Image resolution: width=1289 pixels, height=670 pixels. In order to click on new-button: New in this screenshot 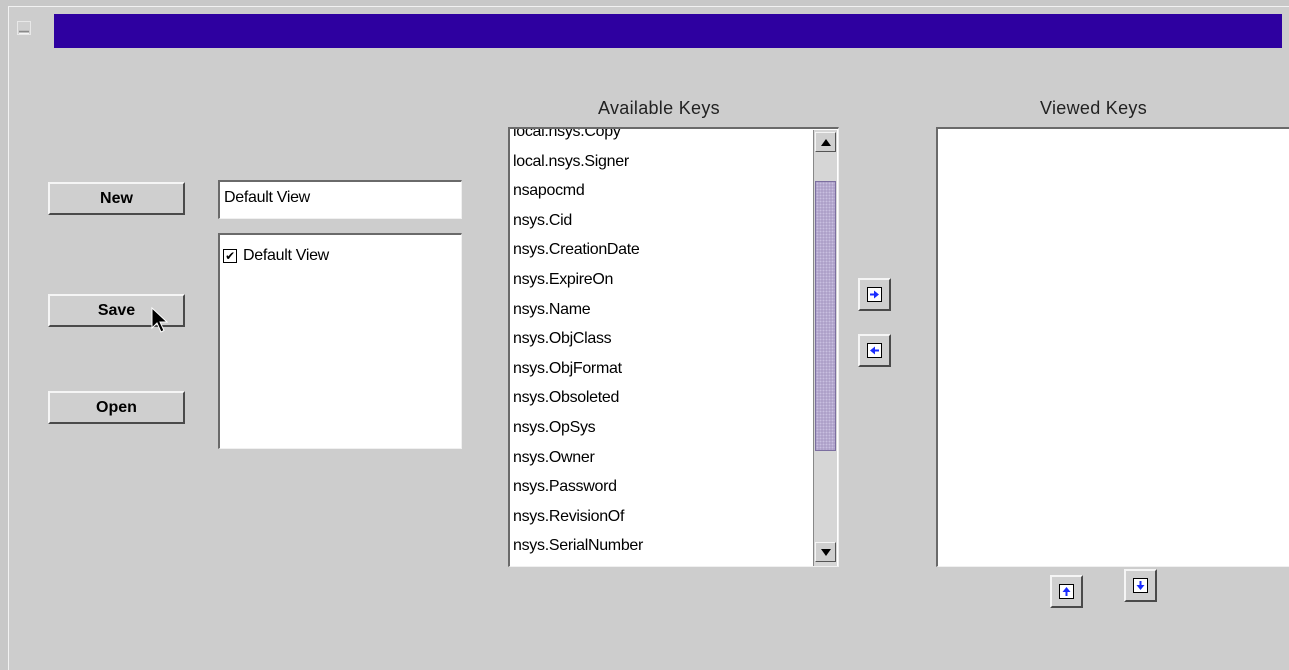, I will do `click(116, 198)`.